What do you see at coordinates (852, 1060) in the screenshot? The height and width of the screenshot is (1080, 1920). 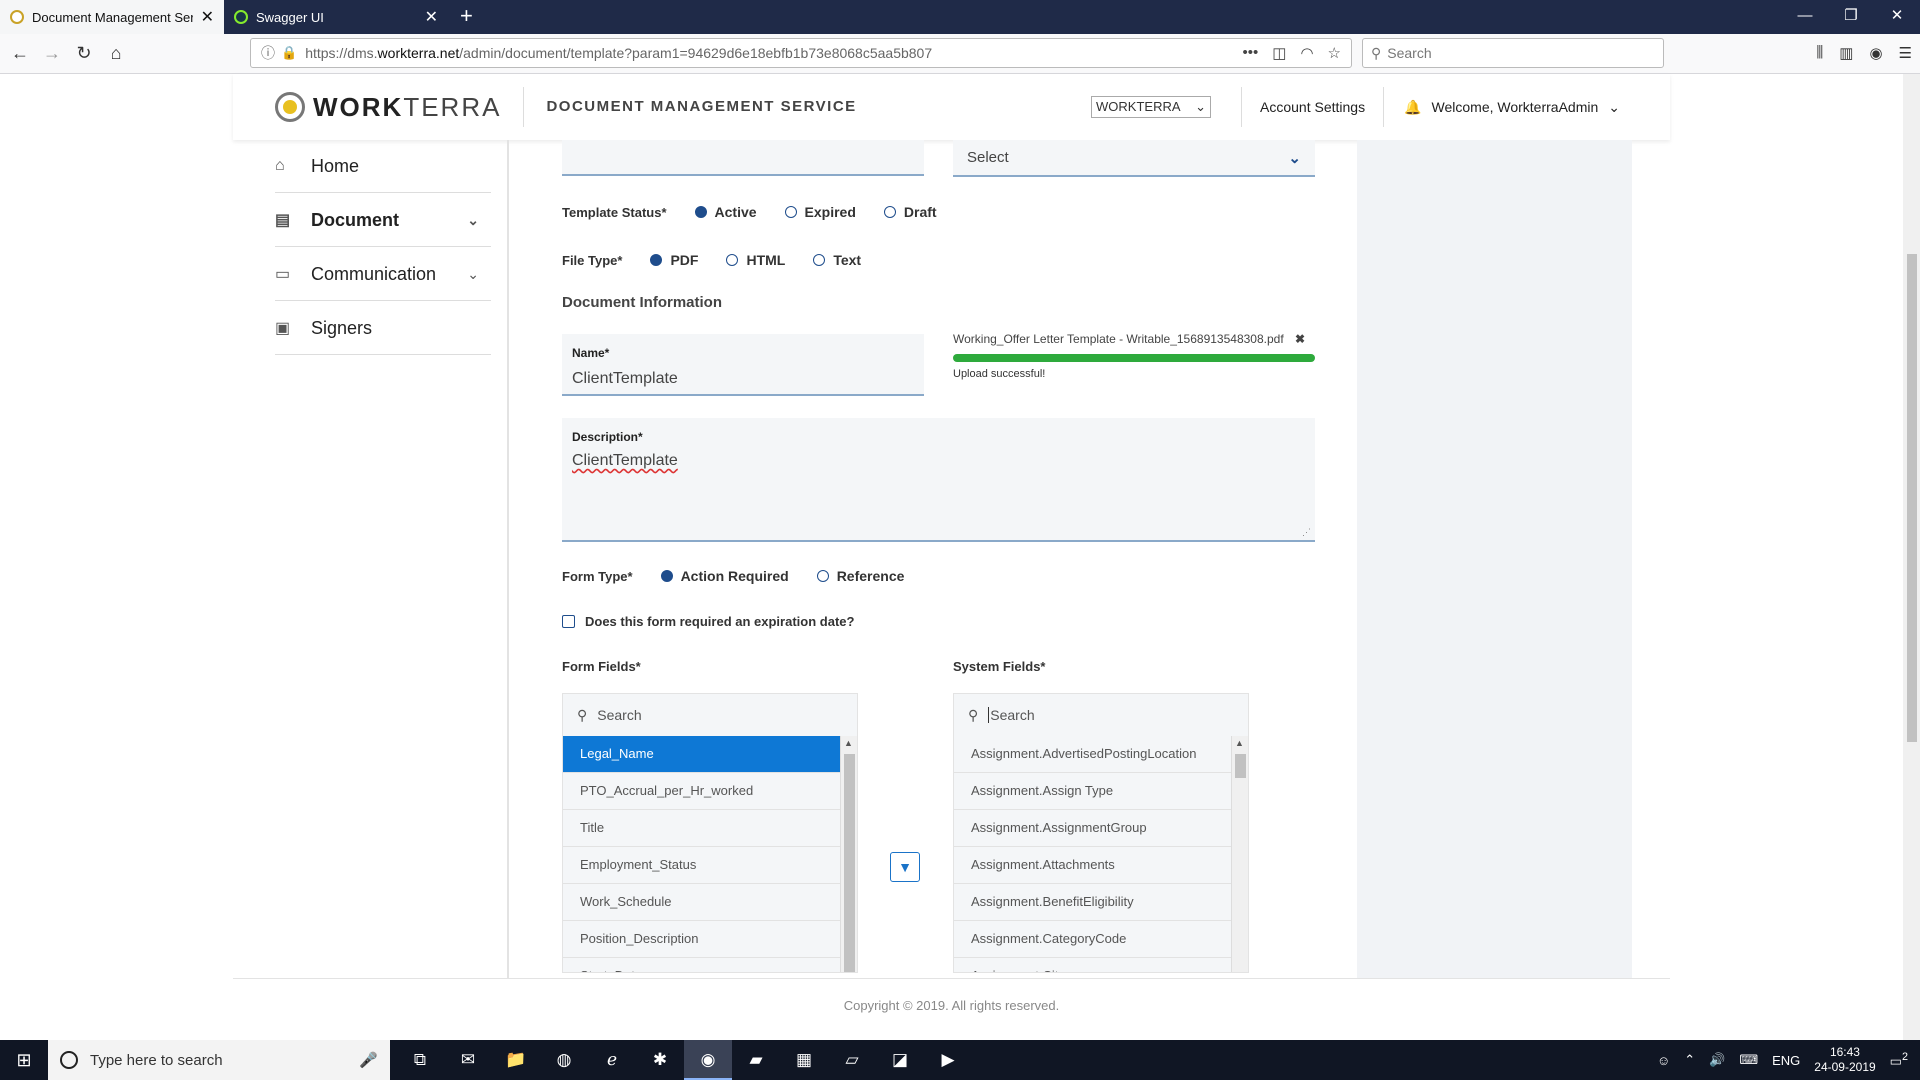 I see `notepad-icon: ▱` at bounding box center [852, 1060].